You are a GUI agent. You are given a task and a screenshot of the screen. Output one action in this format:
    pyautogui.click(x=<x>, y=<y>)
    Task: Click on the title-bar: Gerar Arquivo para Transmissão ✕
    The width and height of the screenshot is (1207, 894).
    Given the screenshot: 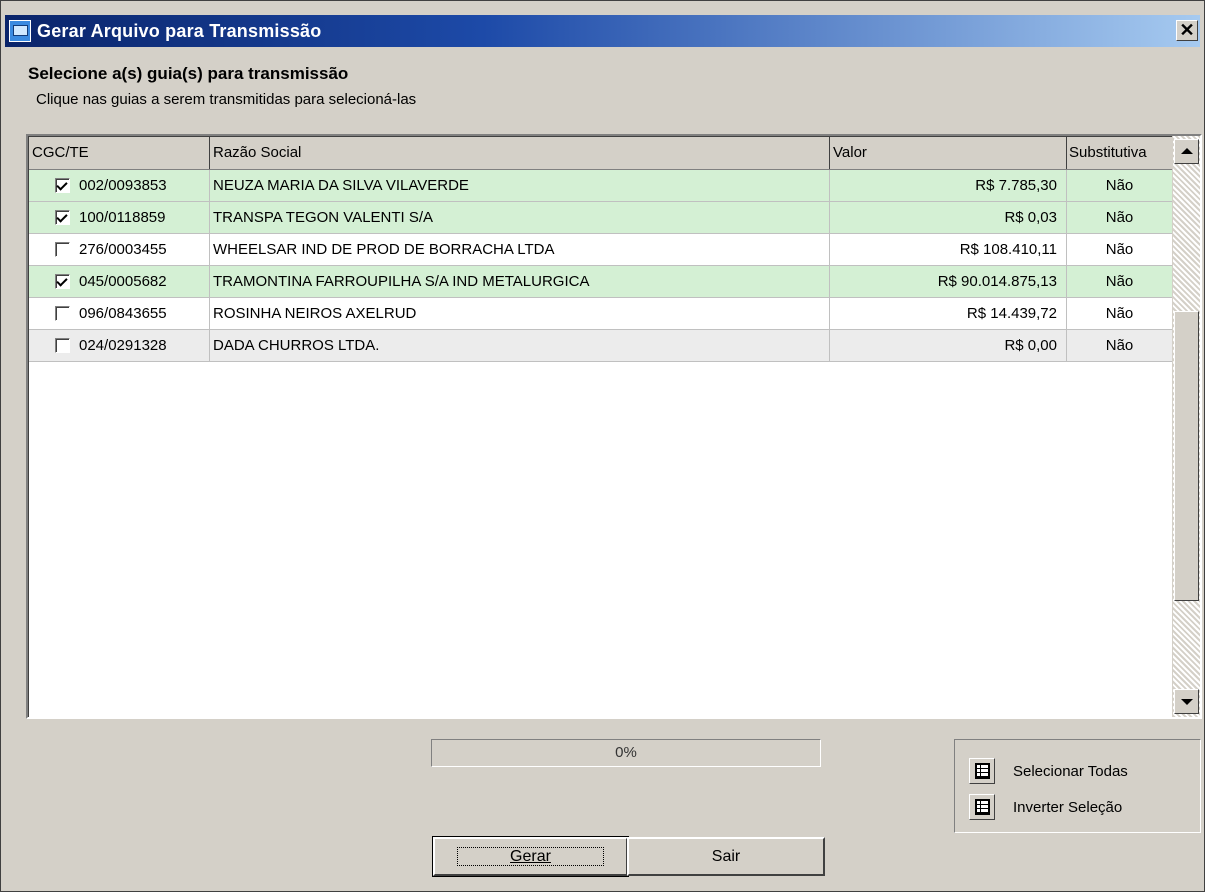 What is the action you would take?
    pyautogui.click(x=602, y=31)
    